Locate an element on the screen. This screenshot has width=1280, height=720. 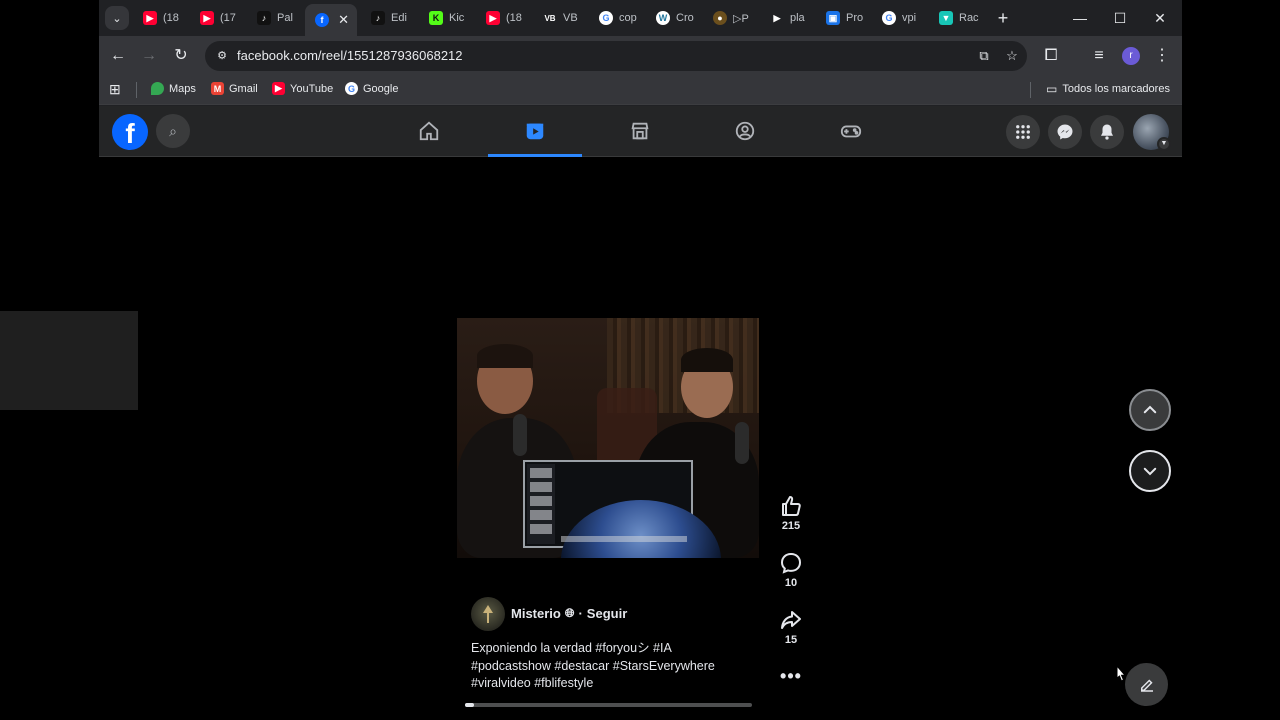
author-name: Misterio is located at coordinates (536, 613).